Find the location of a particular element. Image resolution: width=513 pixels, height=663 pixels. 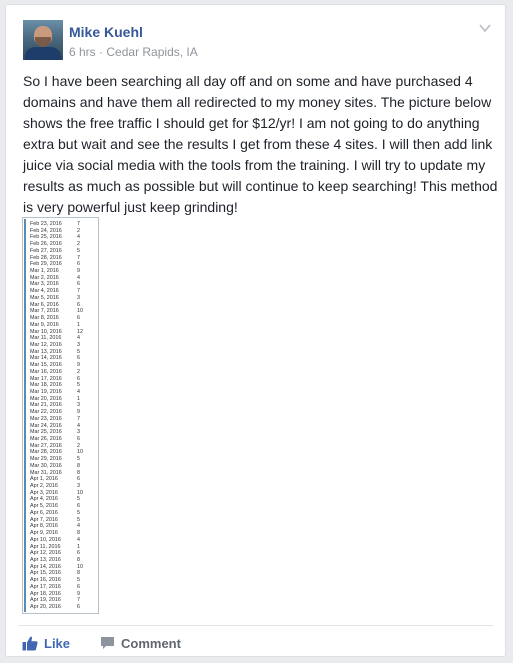

row-date: Mar 11, 2016 is located at coordinates (46, 338).